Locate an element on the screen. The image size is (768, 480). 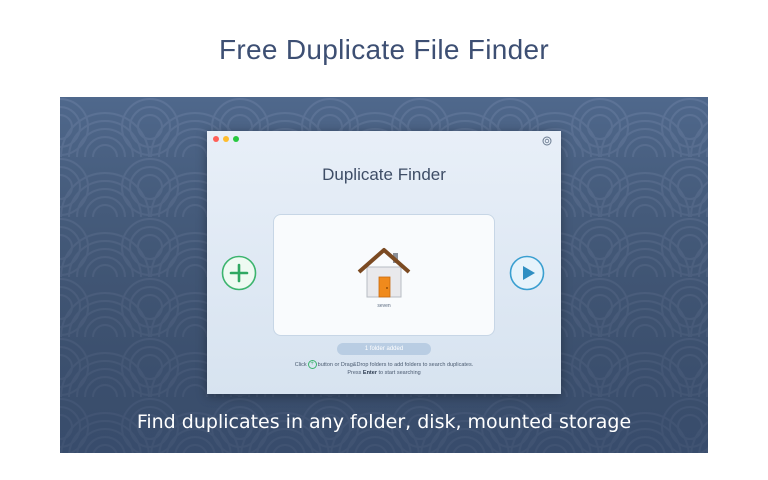
start-search-button is located at coordinates (527, 273).